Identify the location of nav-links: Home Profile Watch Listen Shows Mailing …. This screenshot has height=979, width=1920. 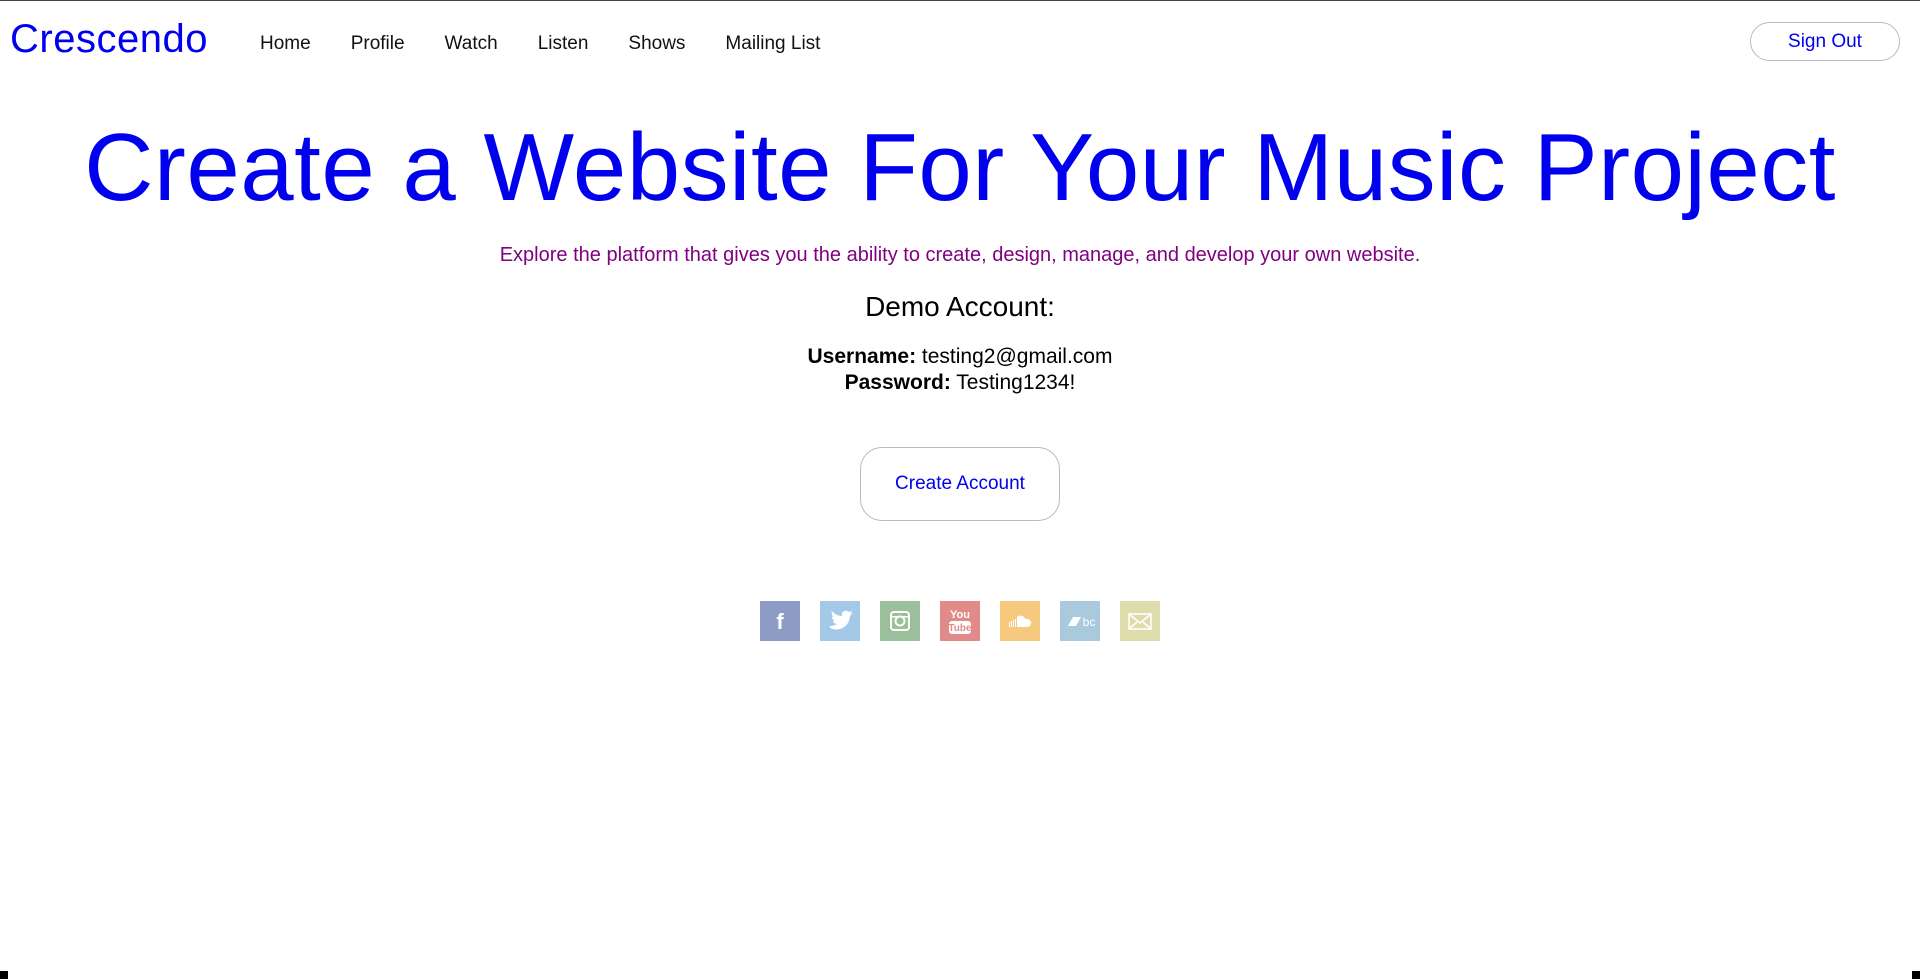
(560, 44).